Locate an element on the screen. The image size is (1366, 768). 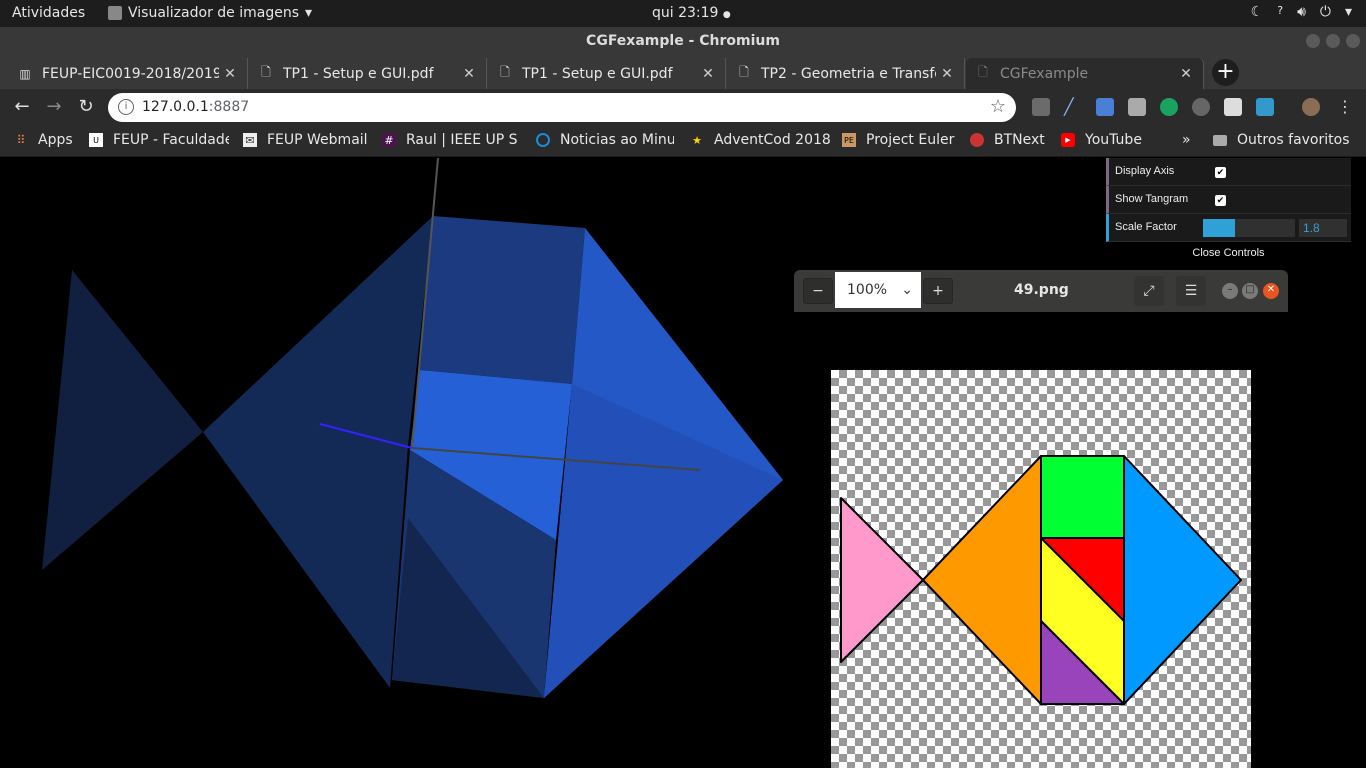
volume-icon: 🔊︎ is located at coordinates (1301, 12).